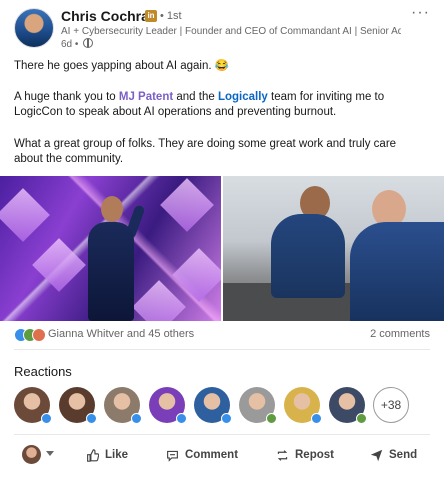  I want to click on post-time: 6d •, so click(77, 44).